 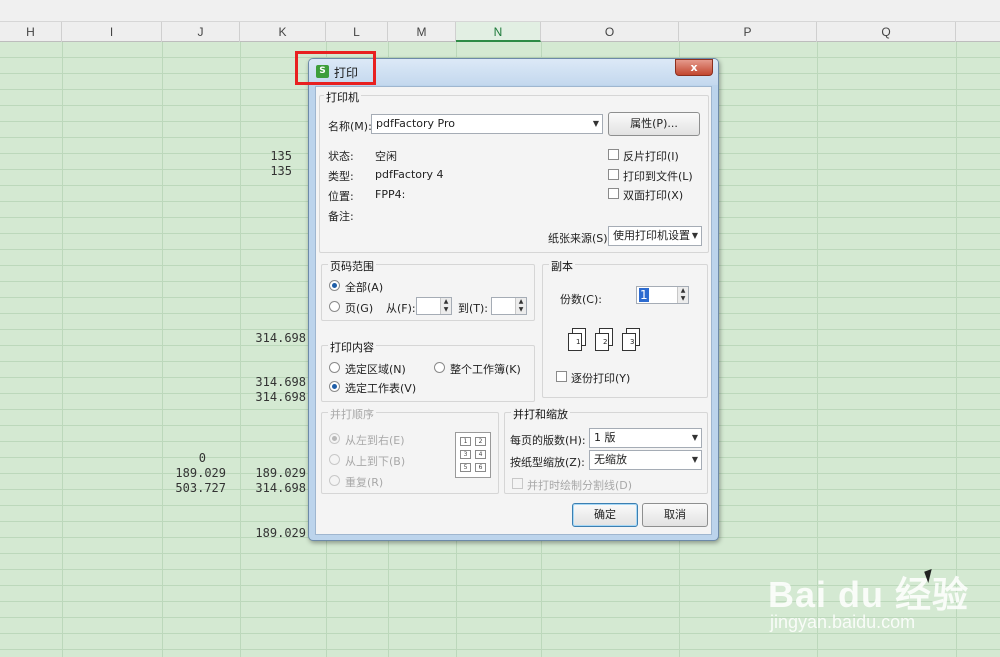 What do you see at coordinates (334, 480) in the screenshot?
I see `repeat-radio` at bounding box center [334, 480].